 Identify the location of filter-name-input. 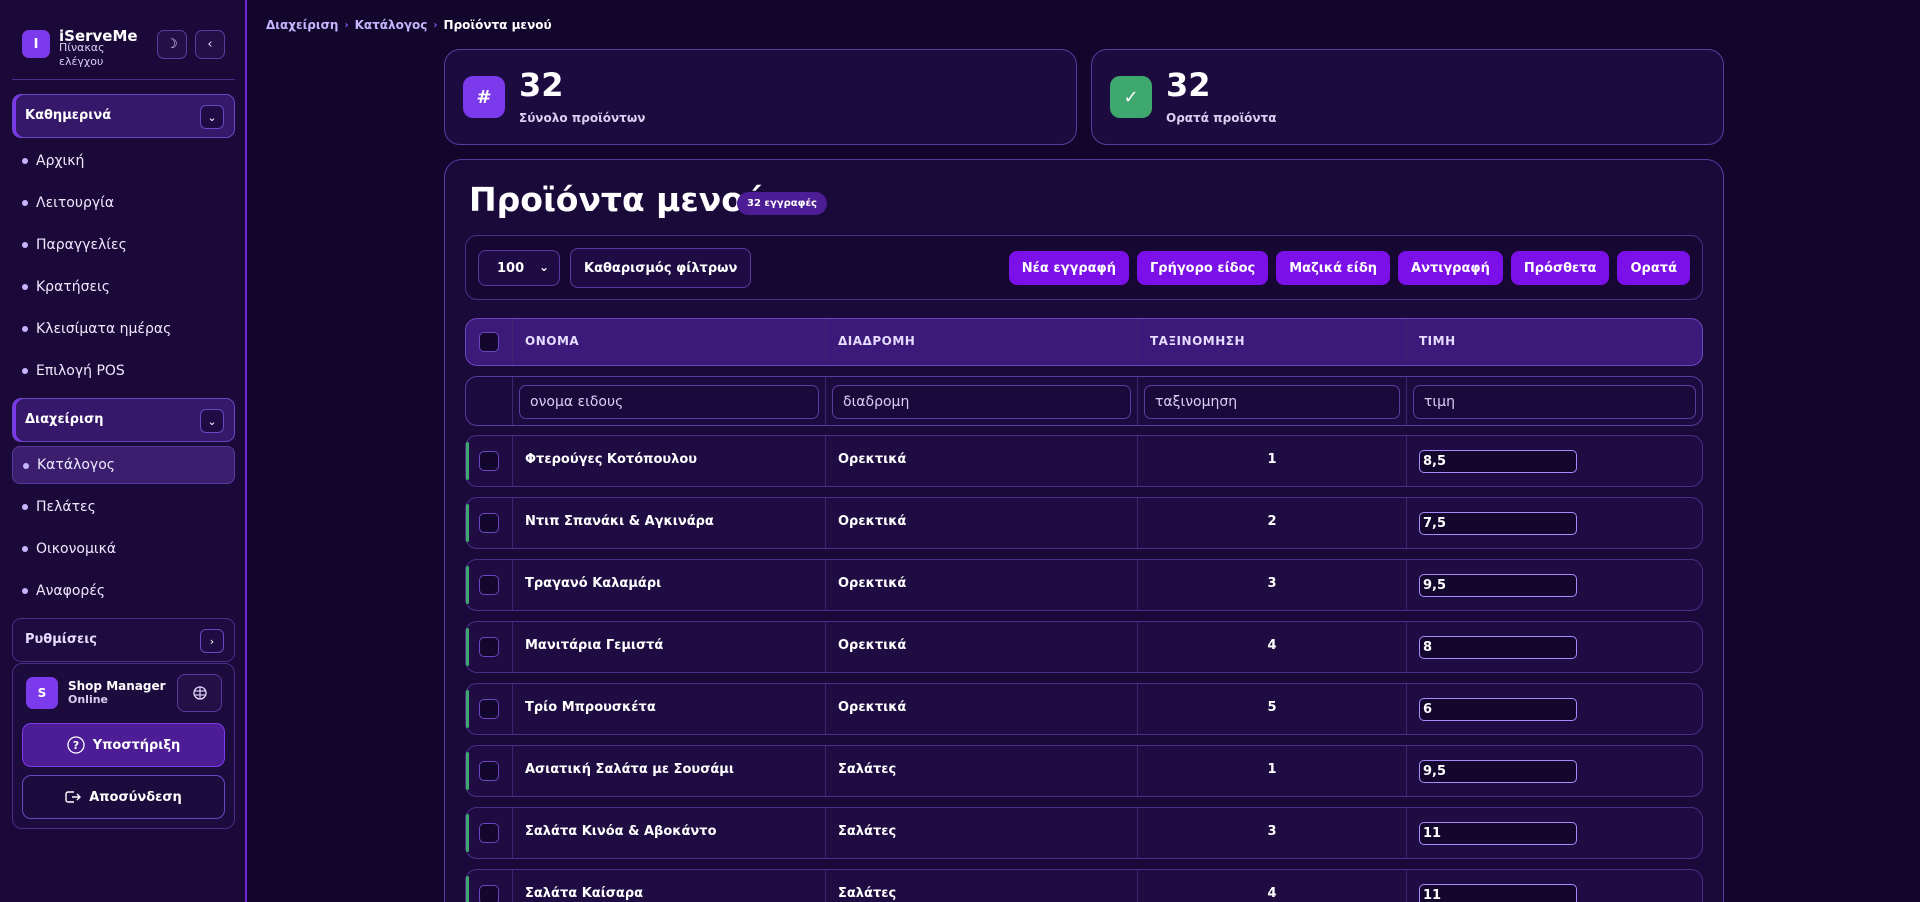
(669, 402).